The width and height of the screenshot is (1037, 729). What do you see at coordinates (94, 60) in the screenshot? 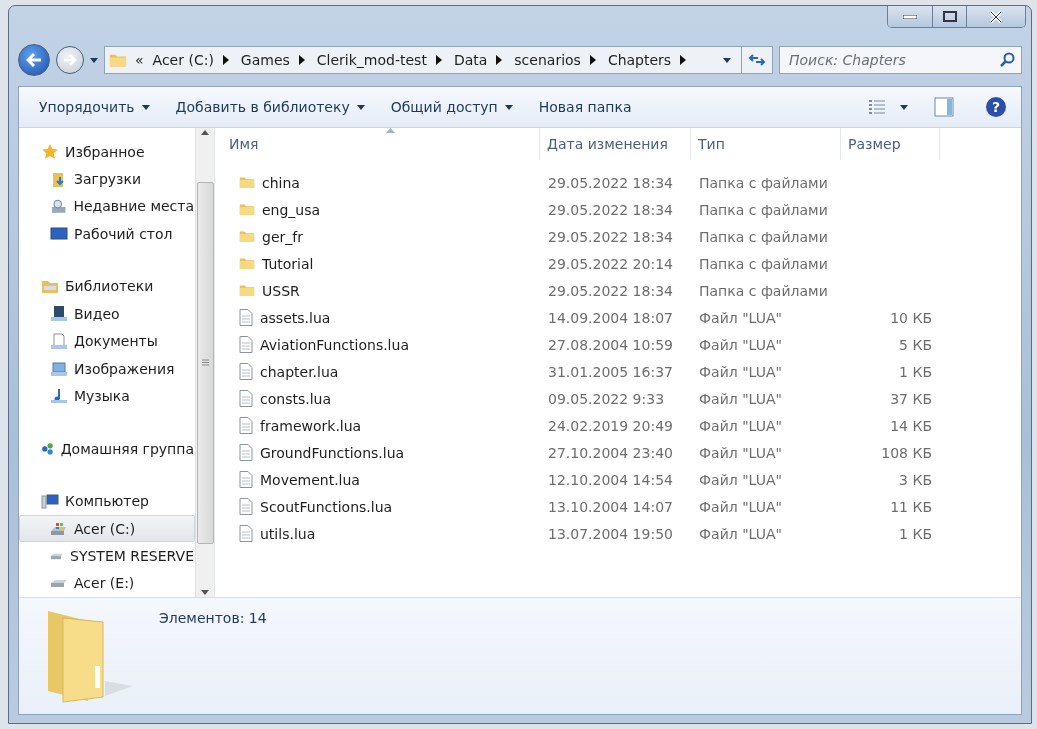
I see `history-caret-icon` at bounding box center [94, 60].